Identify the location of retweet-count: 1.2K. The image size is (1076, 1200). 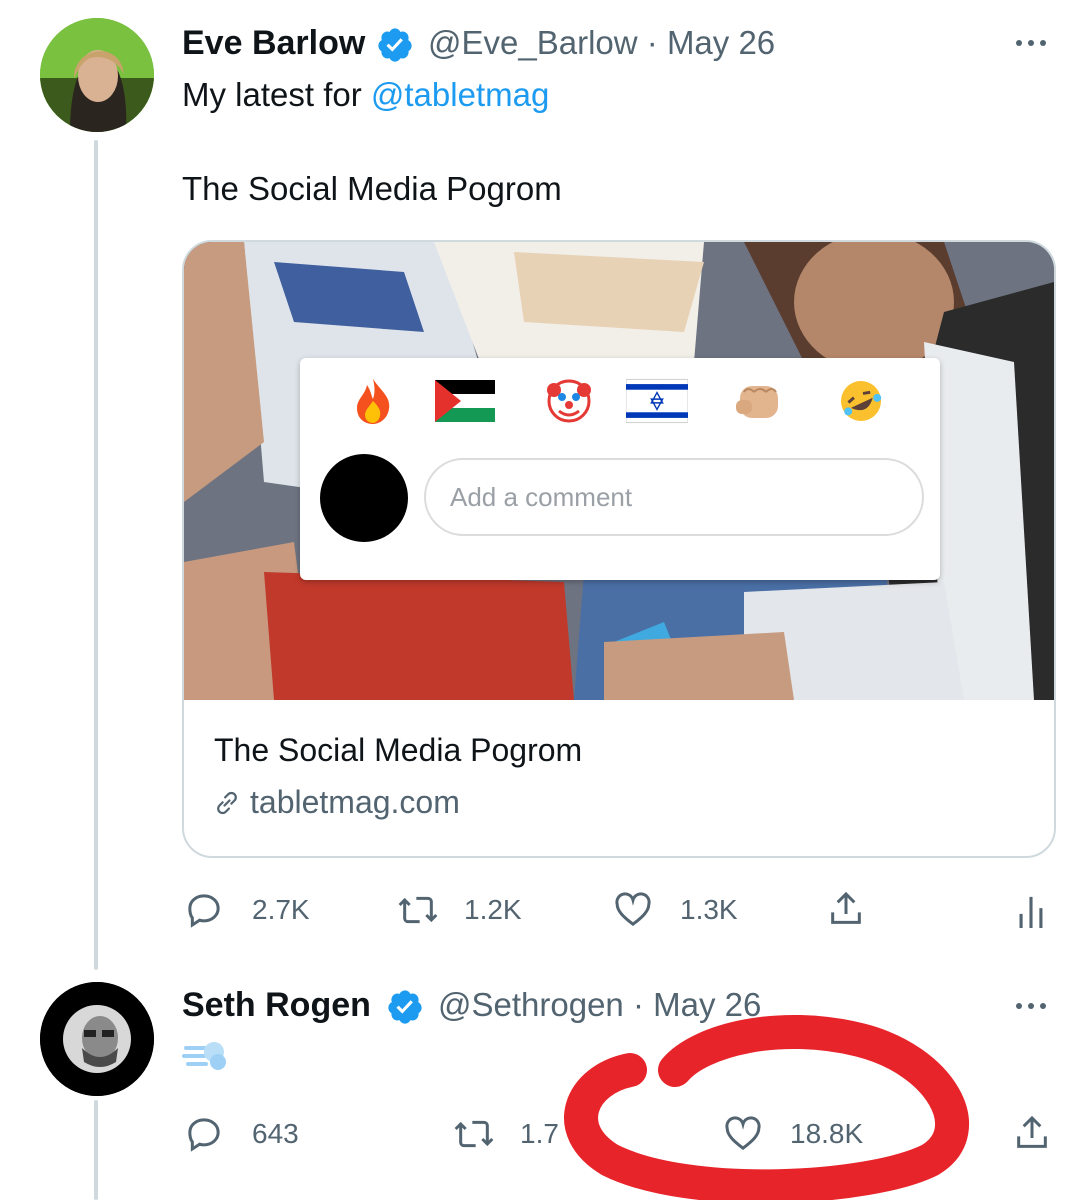
(493, 909).